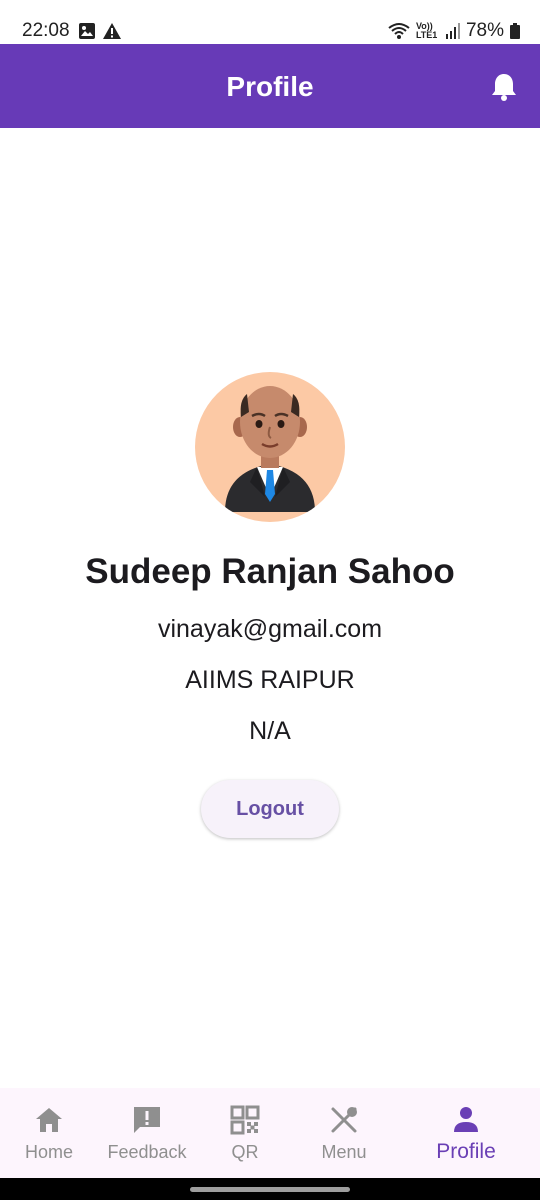 The width and height of the screenshot is (540, 1200). What do you see at coordinates (344, 1120) in the screenshot?
I see `restaurant-menu-icon` at bounding box center [344, 1120].